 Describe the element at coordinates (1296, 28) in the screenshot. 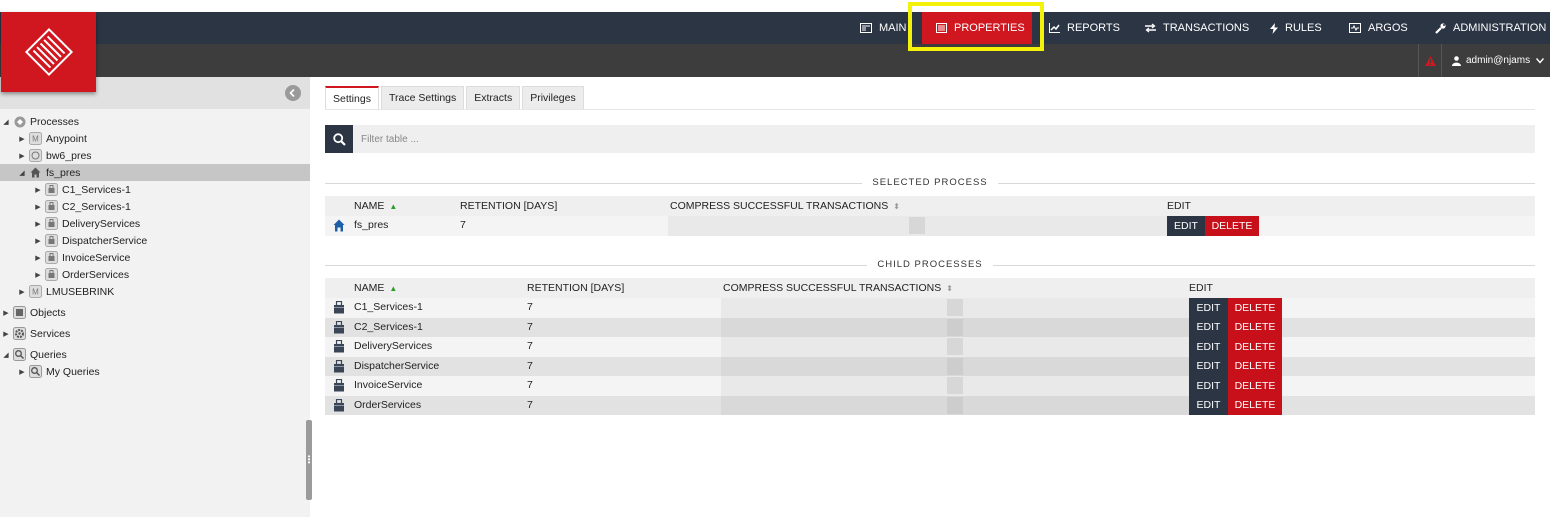

I see `nav-rules: RULES` at that location.